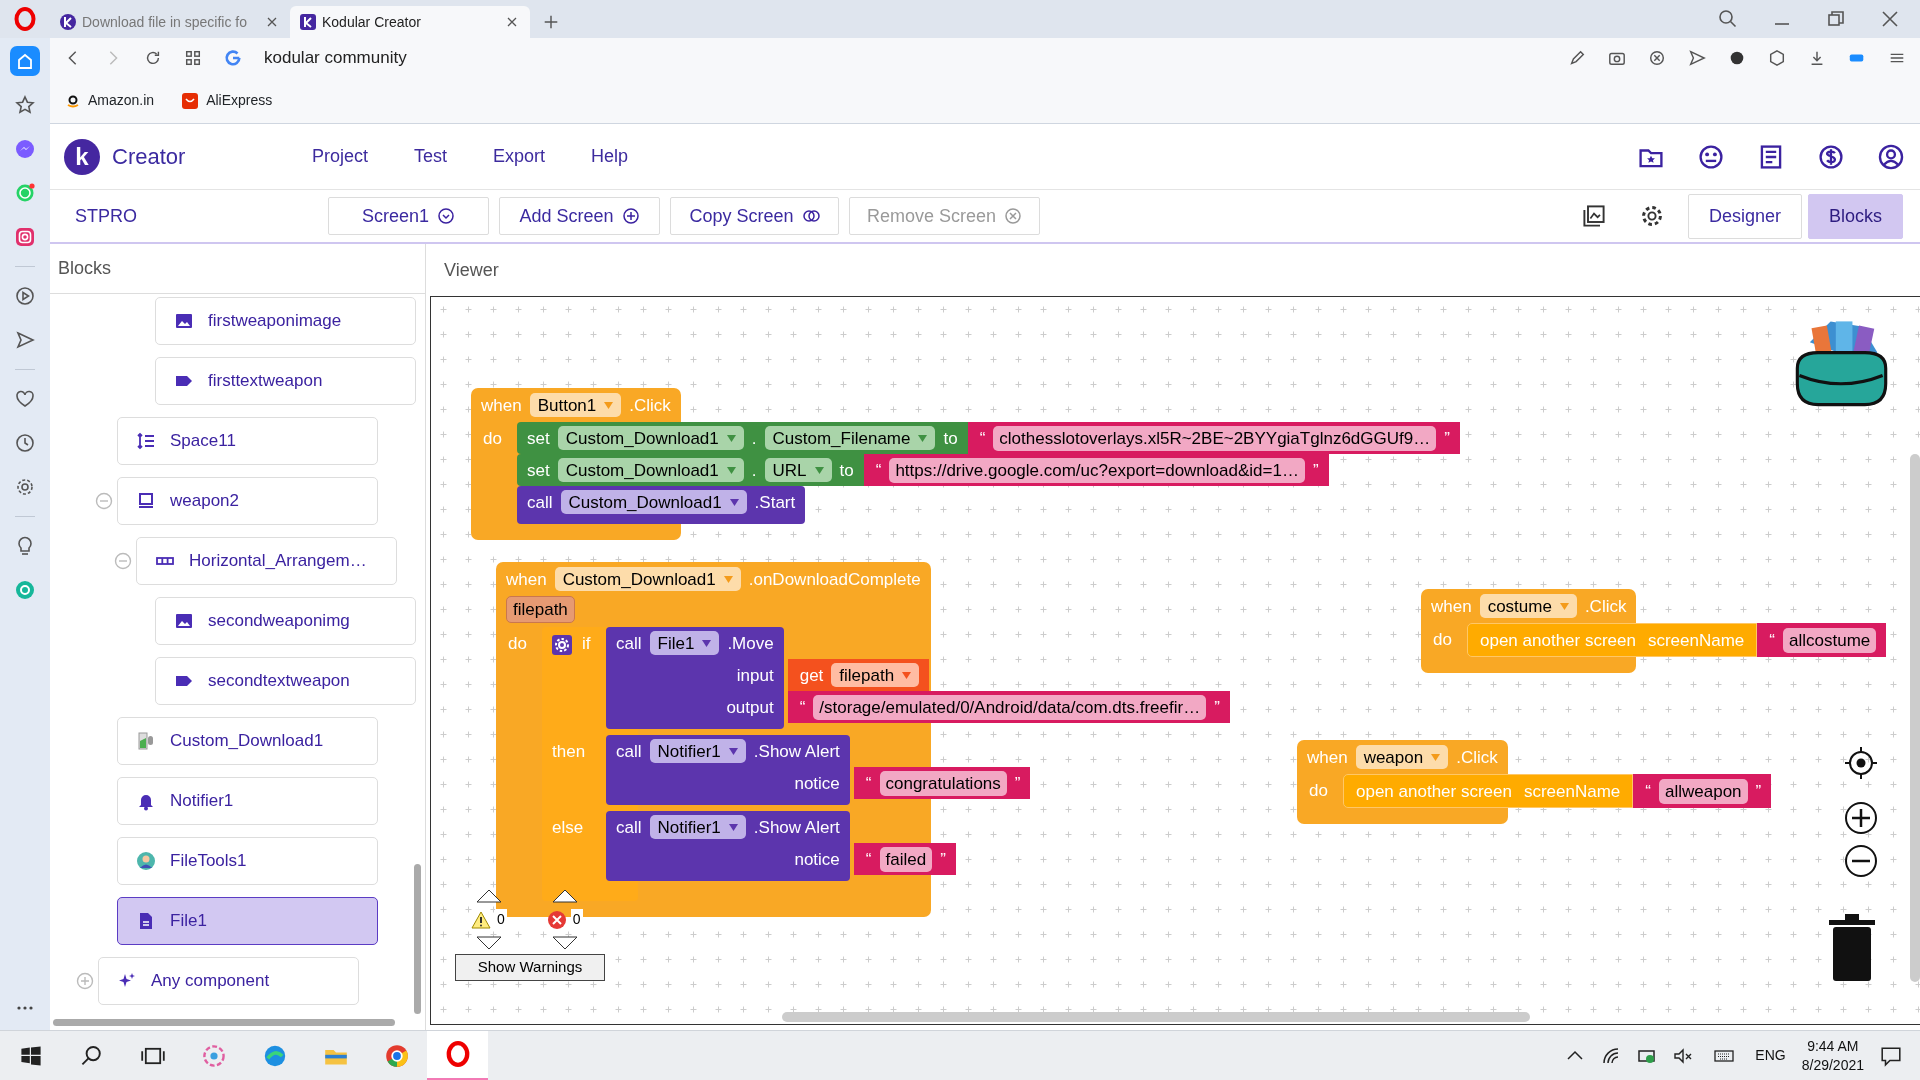 The height and width of the screenshot is (1080, 1920). Describe the element at coordinates (247, 861) in the screenshot. I see `tree-item: FileTools1` at that location.